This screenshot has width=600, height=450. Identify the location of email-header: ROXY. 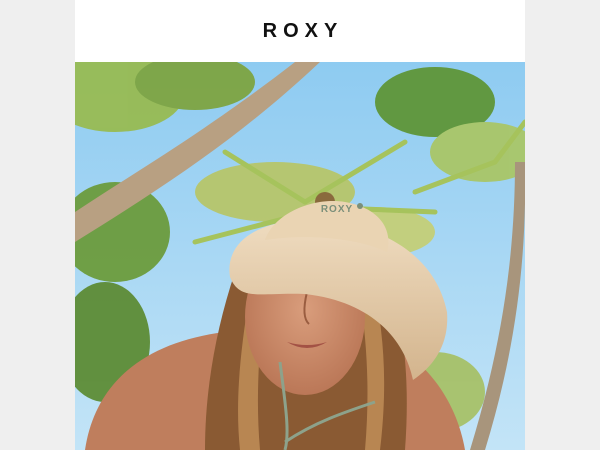
(300, 31).